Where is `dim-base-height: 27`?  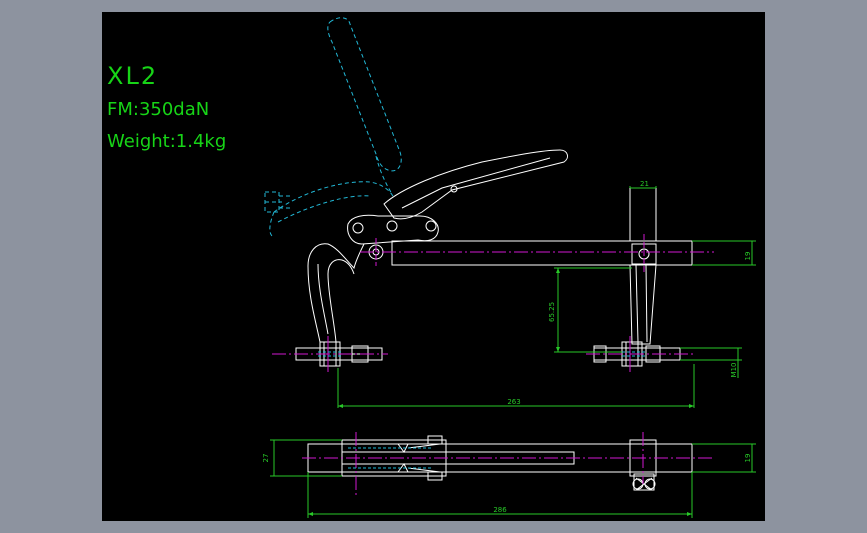 dim-base-height: 27 is located at coordinates (266, 458).